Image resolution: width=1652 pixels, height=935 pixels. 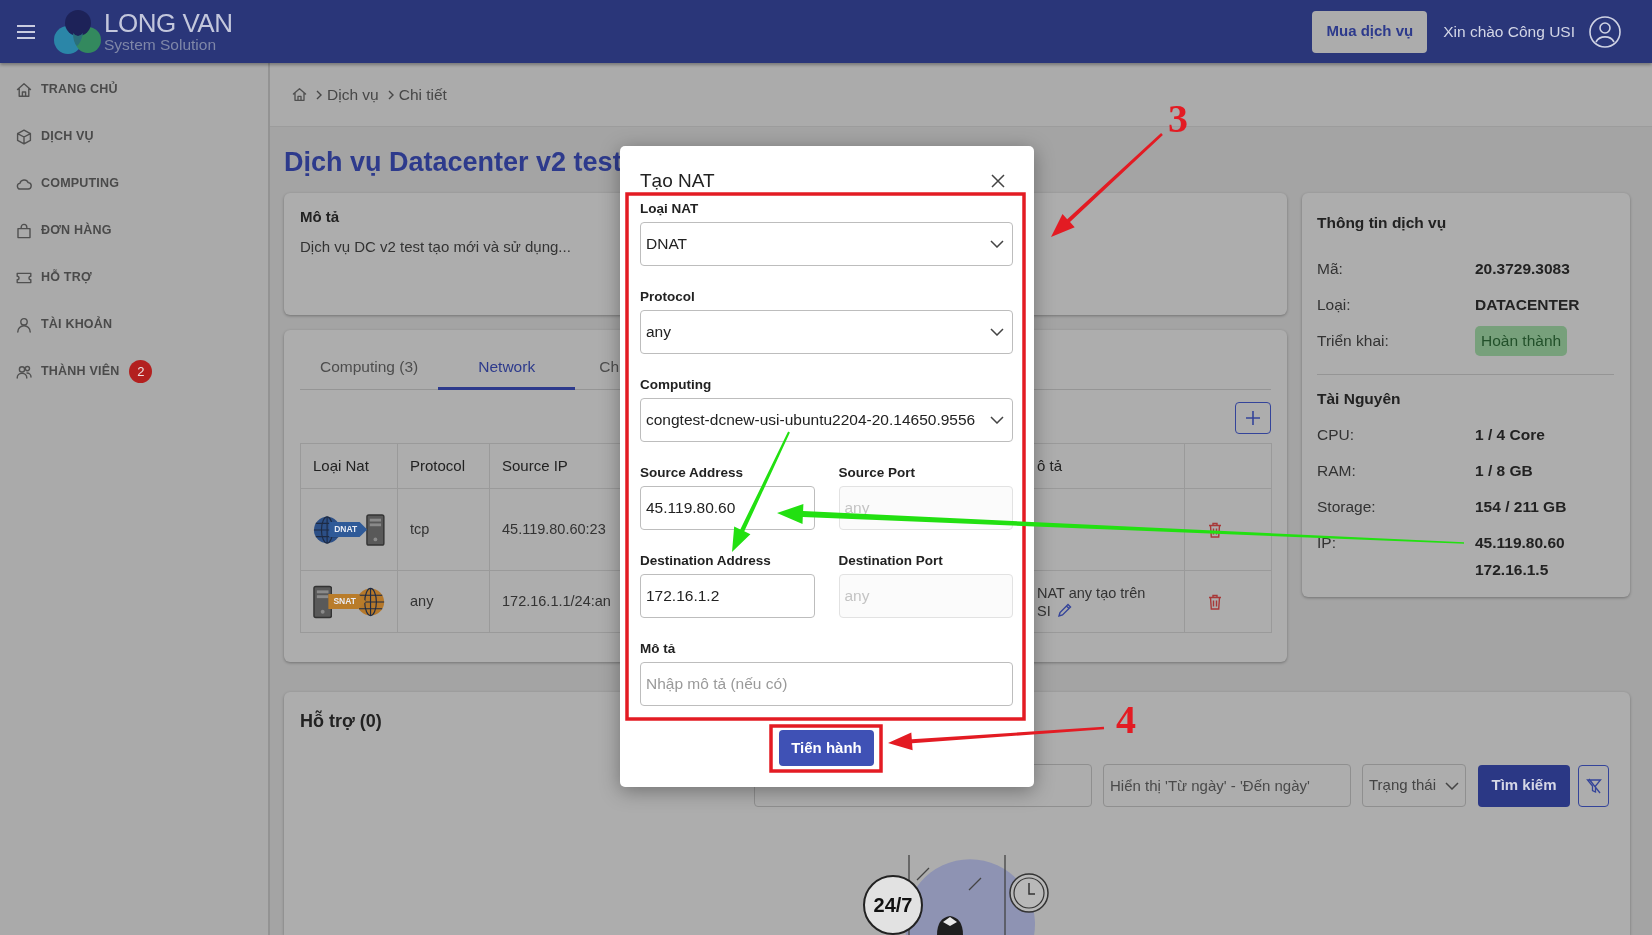 I want to click on select-field: DNAT, so click(x=826, y=244).